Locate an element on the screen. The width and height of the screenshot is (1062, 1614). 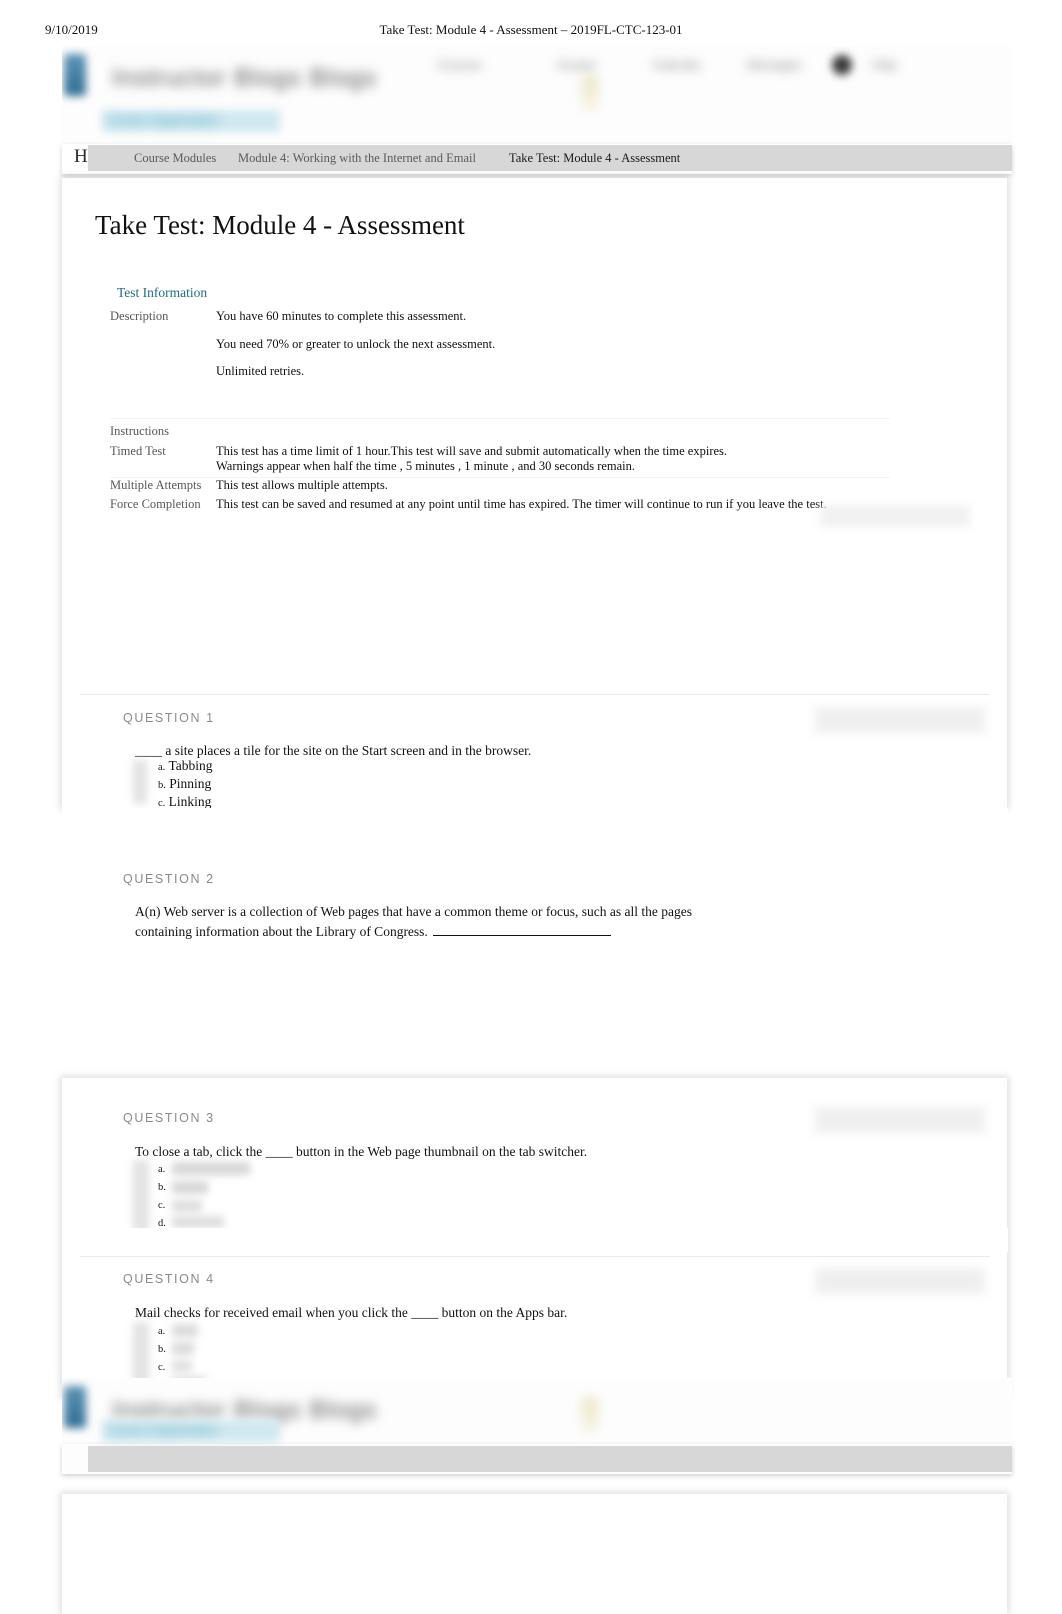
label-force-completion: Force Completion is located at coordinates (155, 504).